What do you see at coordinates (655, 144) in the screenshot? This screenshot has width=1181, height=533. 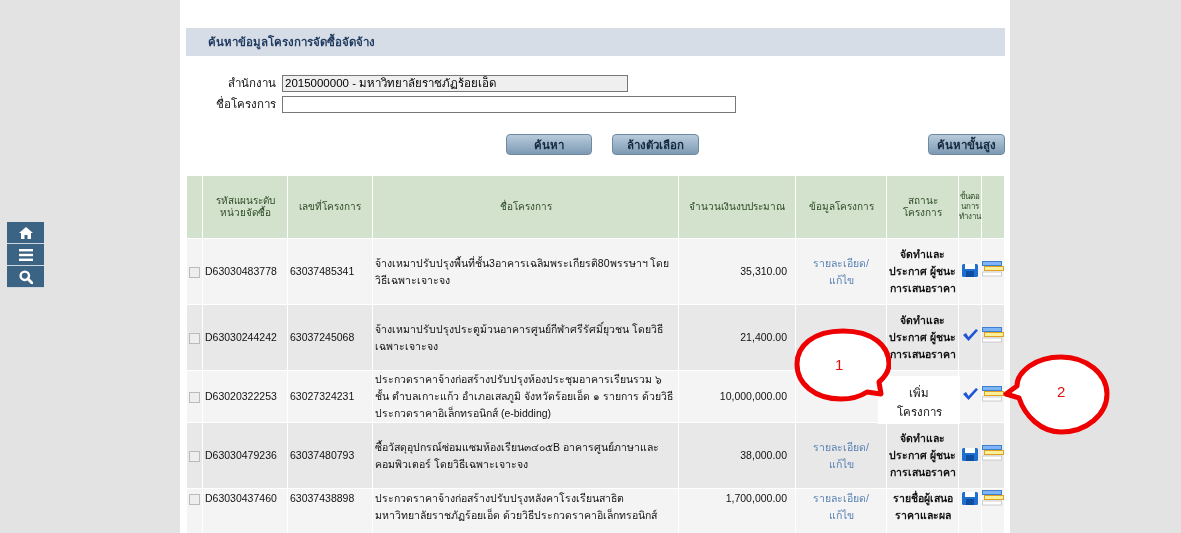 I see `clear-button: ล้างตัวเลือก` at bounding box center [655, 144].